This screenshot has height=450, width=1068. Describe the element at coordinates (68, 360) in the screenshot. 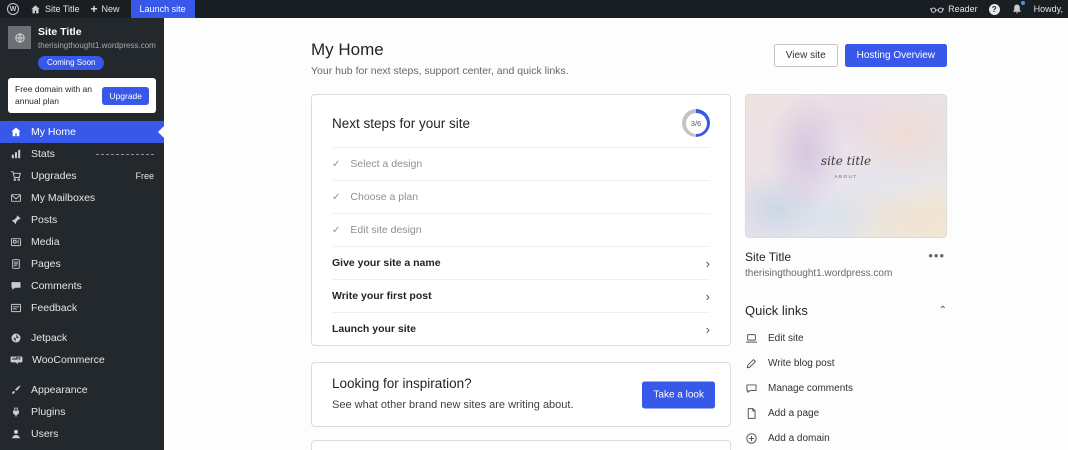

I see `sidebar-item-label: WooCommerce` at that location.